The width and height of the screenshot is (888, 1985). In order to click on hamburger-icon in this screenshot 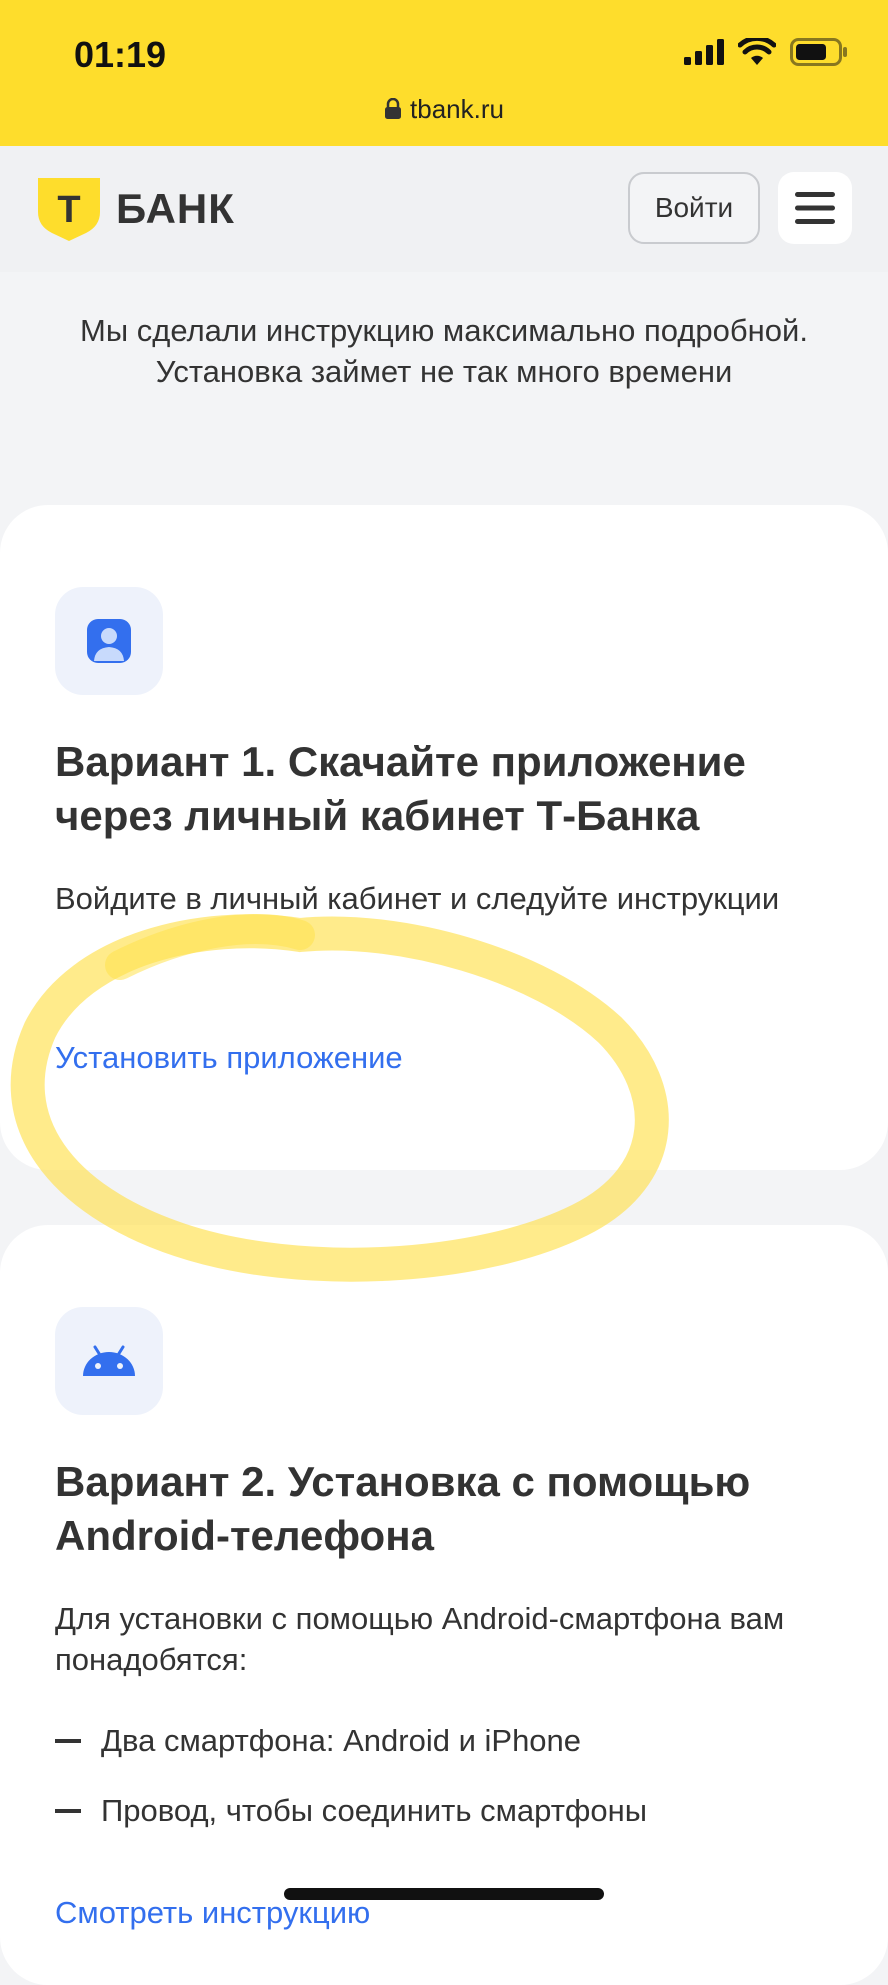, I will do `click(815, 208)`.